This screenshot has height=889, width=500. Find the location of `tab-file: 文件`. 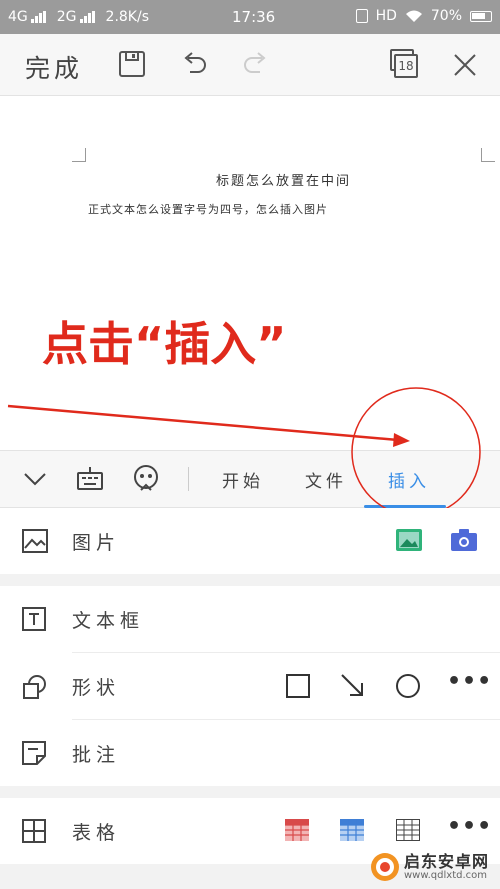

tab-file: 文件 is located at coordinates (326, 479).